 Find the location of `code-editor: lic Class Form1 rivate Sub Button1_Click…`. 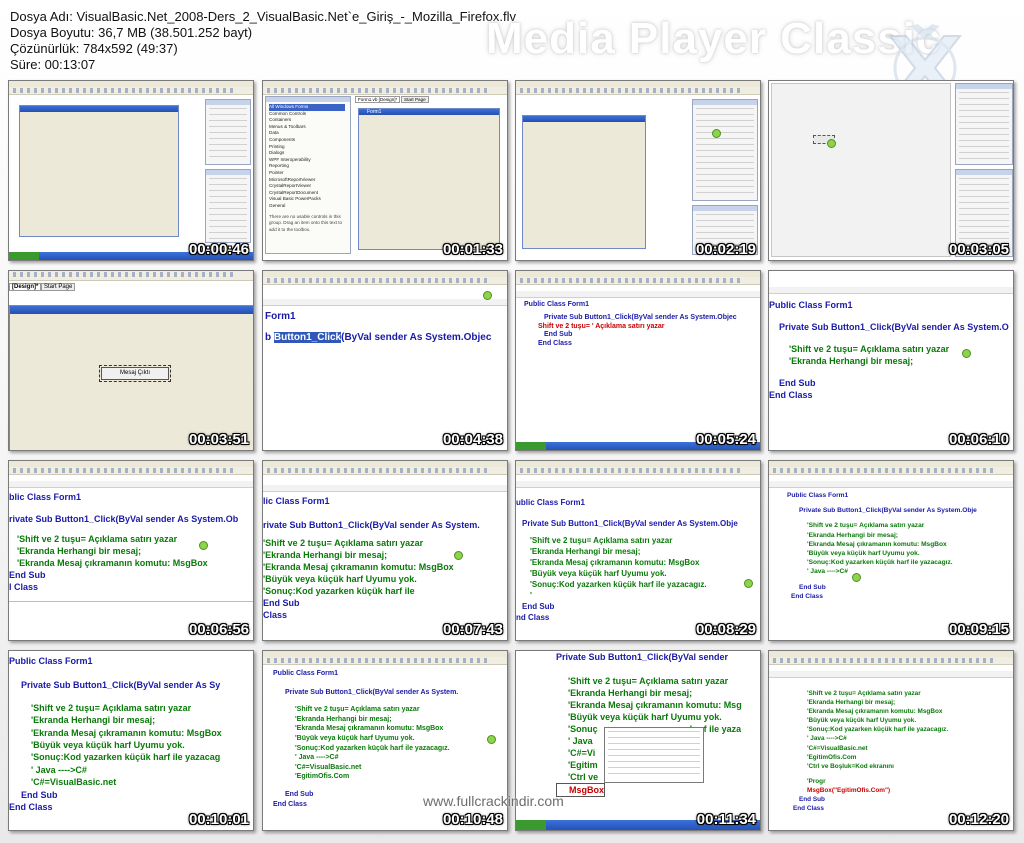

code-editor: lic Class Form1 rivate Sub Button1_Click… is located at coordinates (371, 558).